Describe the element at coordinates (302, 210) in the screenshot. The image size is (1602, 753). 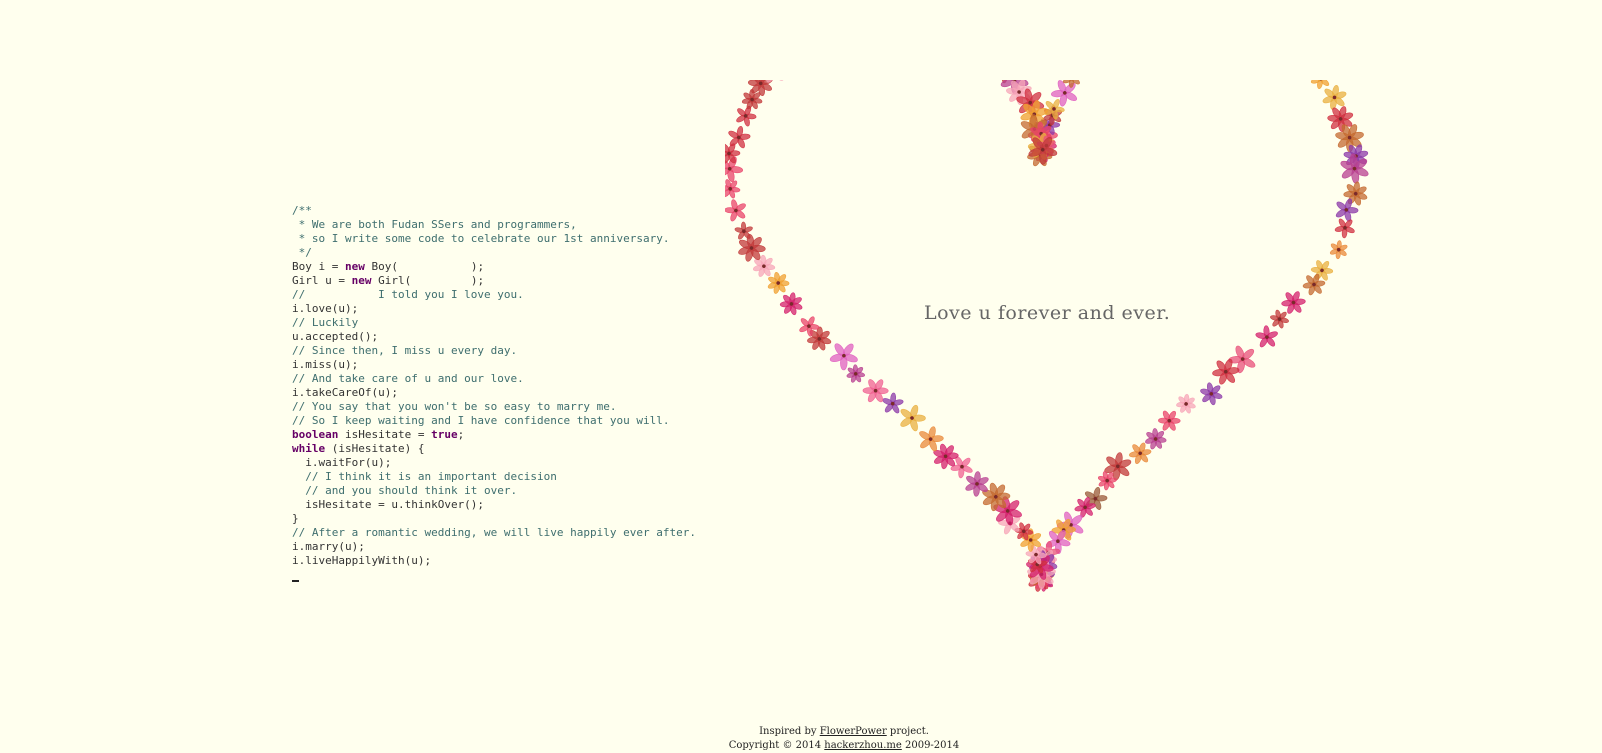
I see `code-comment: /**` at that location.